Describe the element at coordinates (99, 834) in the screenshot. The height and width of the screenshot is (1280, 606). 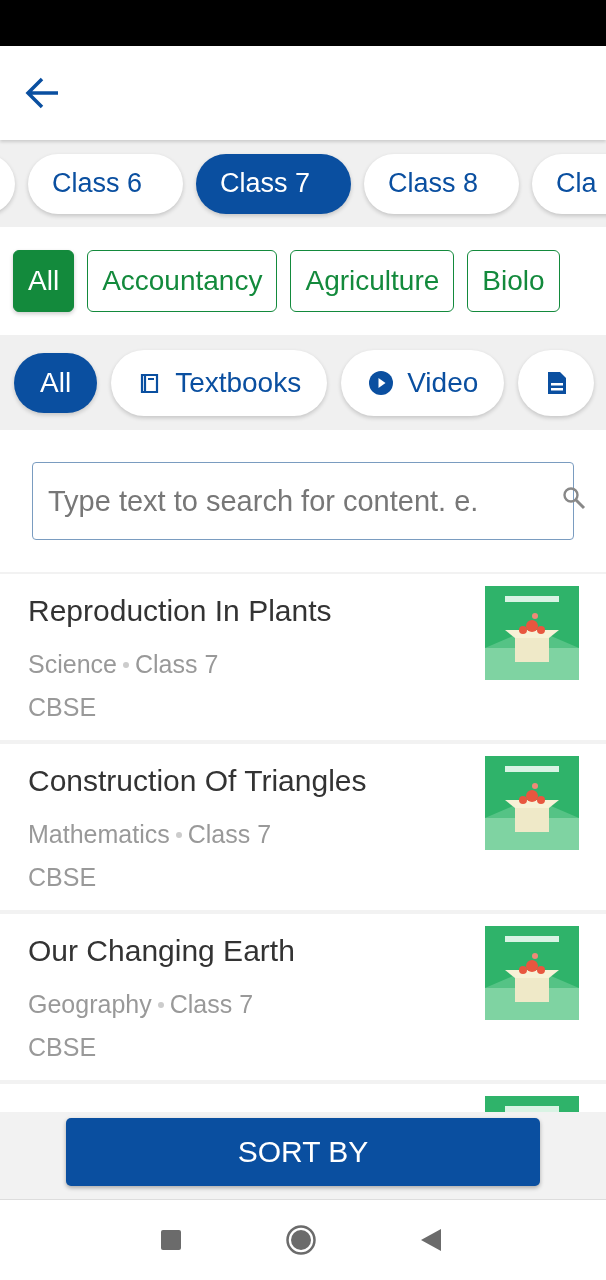
I see `subject-label: Mathematics` at that location.